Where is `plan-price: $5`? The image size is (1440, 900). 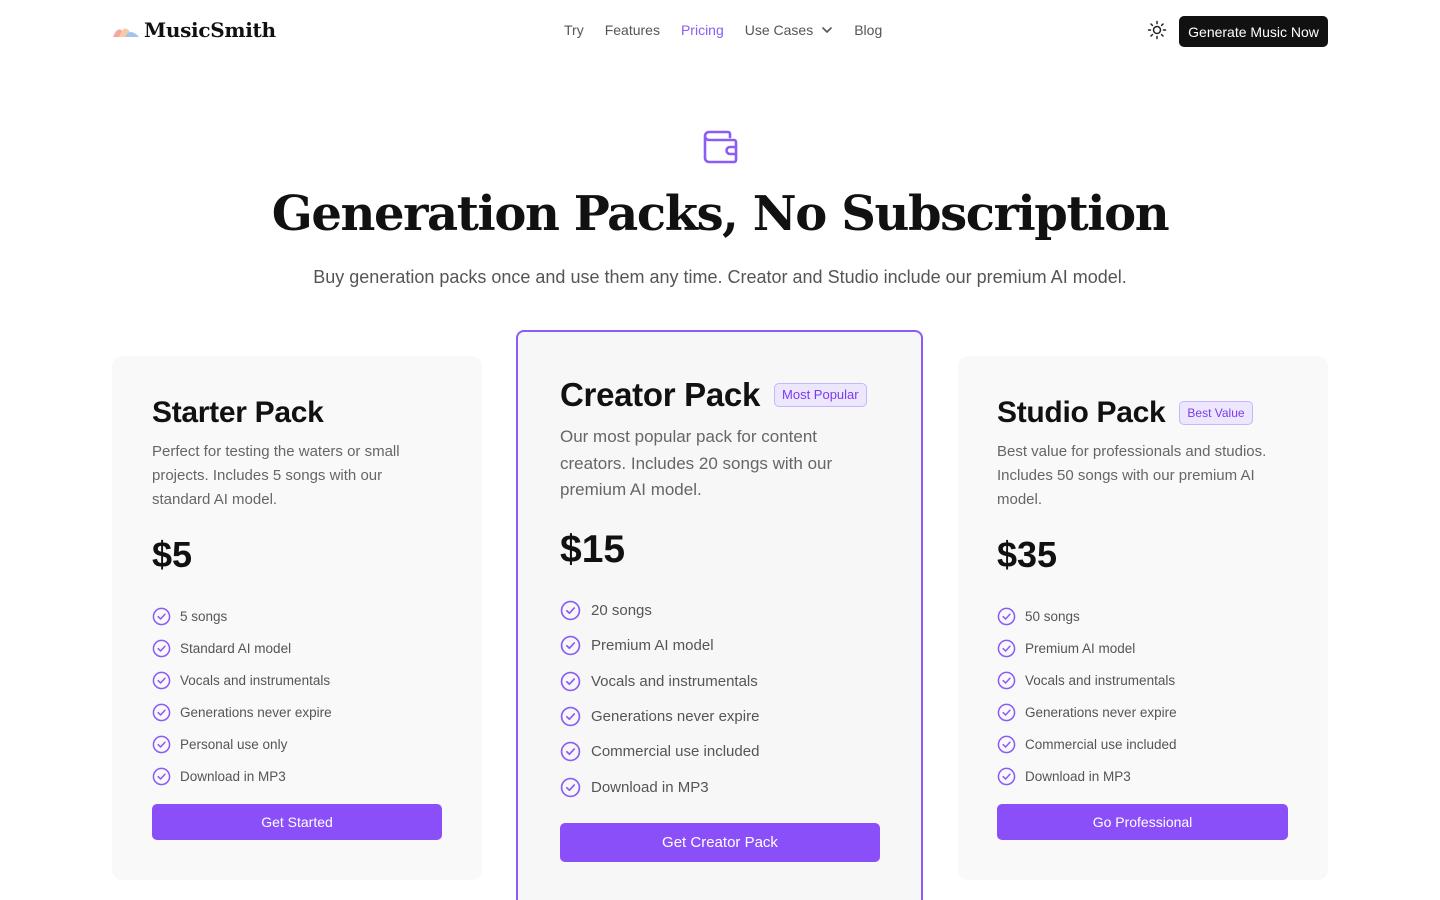
plan-price: $5 is located at coordinates (172, 554).